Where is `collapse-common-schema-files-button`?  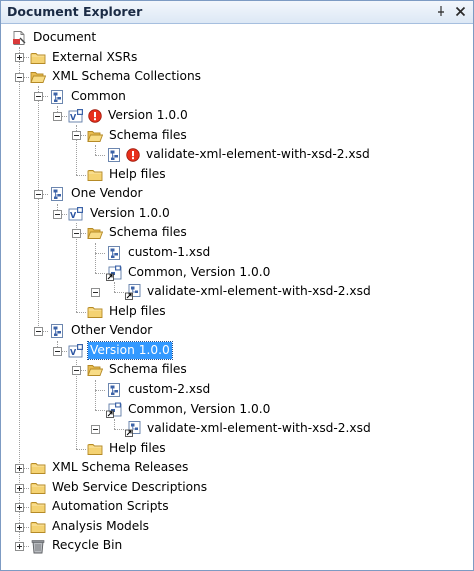 collapse-common-schema-files-button is located at coordinates (76, 135).